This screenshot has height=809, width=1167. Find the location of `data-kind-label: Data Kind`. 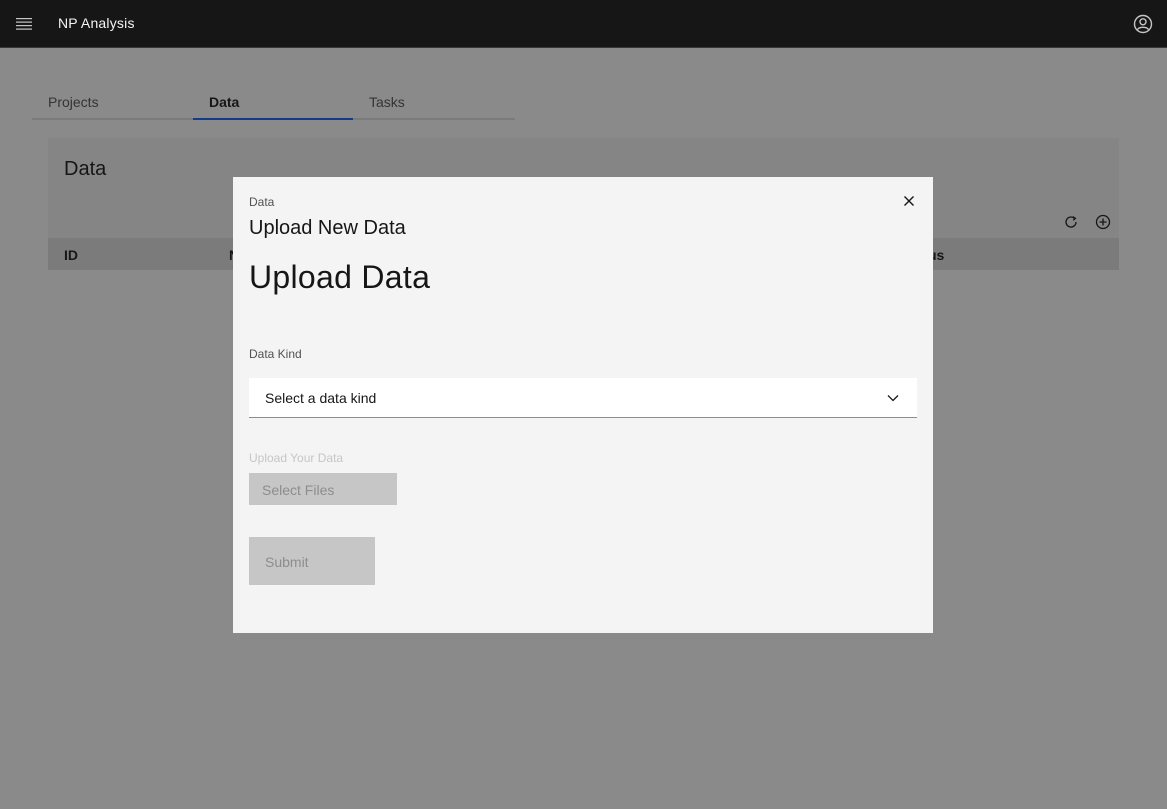

data-kind-label: Data Kind is located at coordinates (275, 354).